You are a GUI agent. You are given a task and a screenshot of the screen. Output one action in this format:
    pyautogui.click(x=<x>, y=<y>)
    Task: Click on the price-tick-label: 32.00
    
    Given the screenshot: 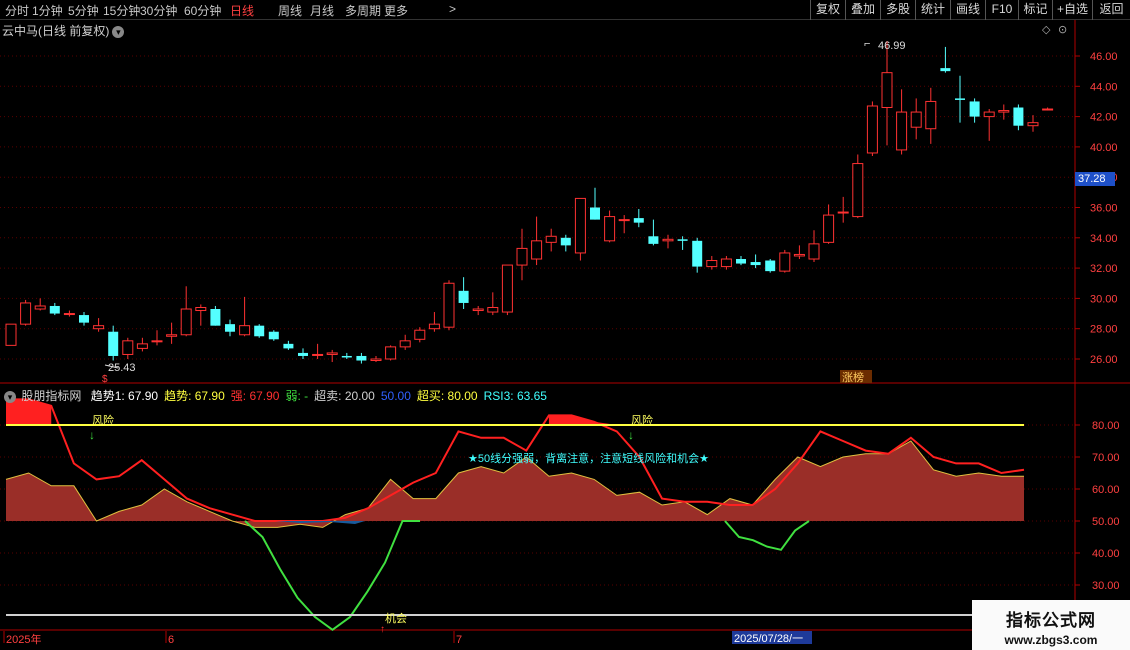 What is the action you would take?
    pyautogui.click(x=1104, y=269)
    